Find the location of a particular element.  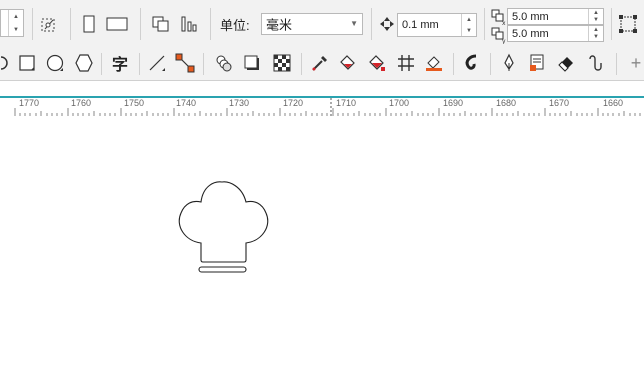

eraser-icon is located at coordinates (566, 63).